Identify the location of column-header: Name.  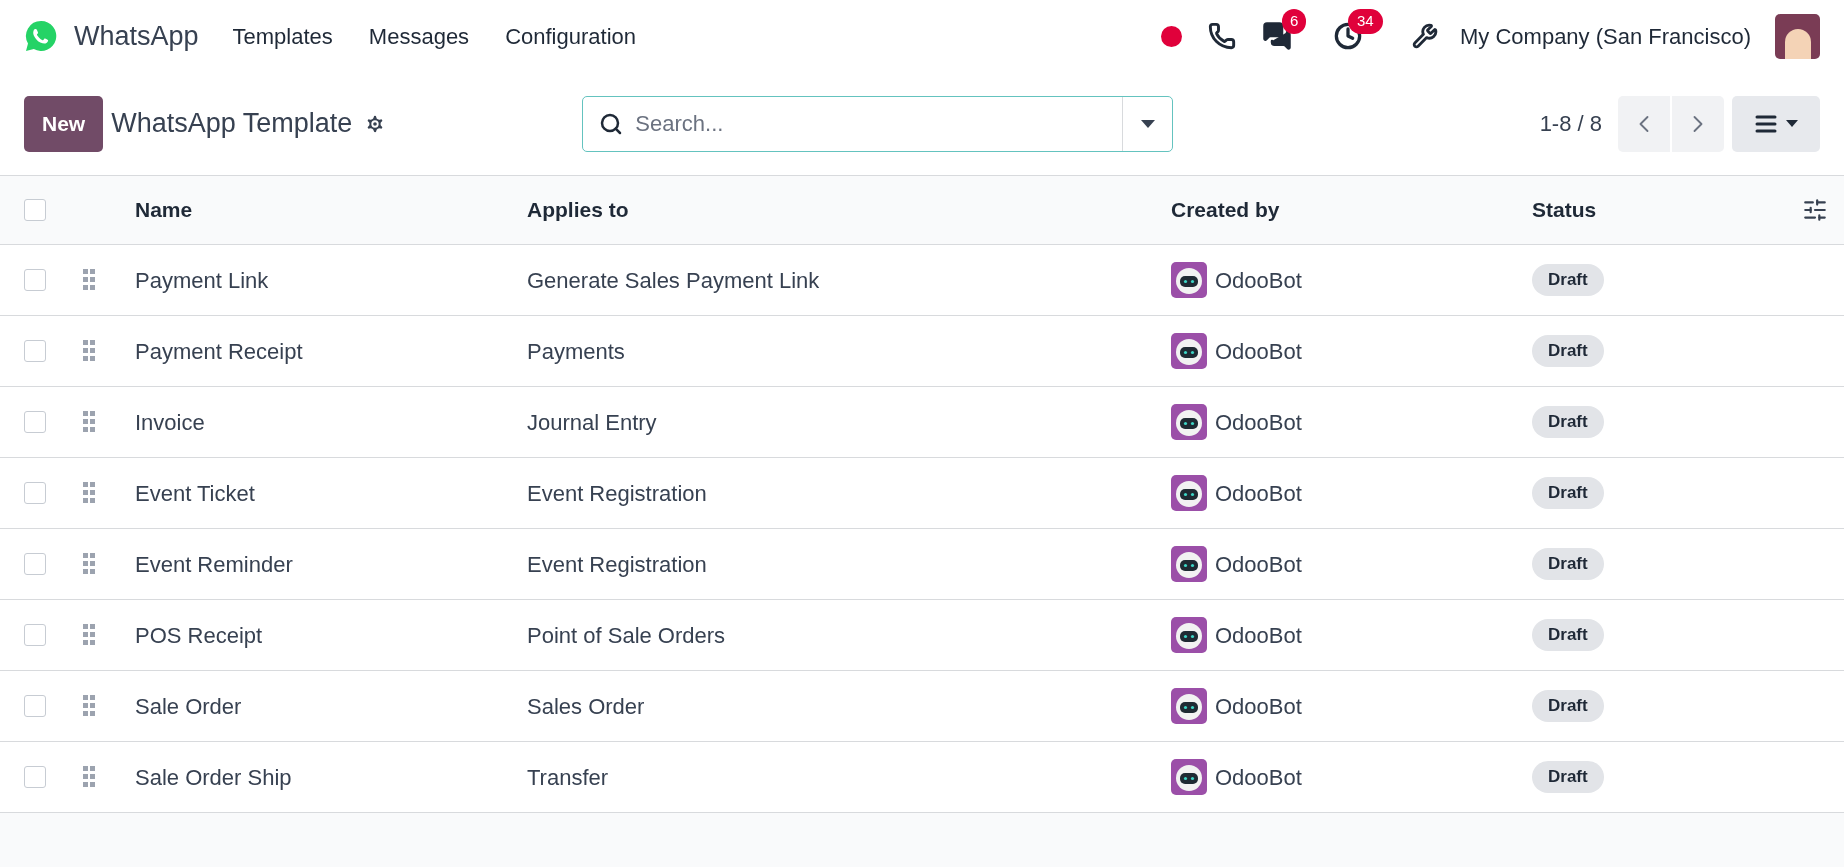
(164, 210).